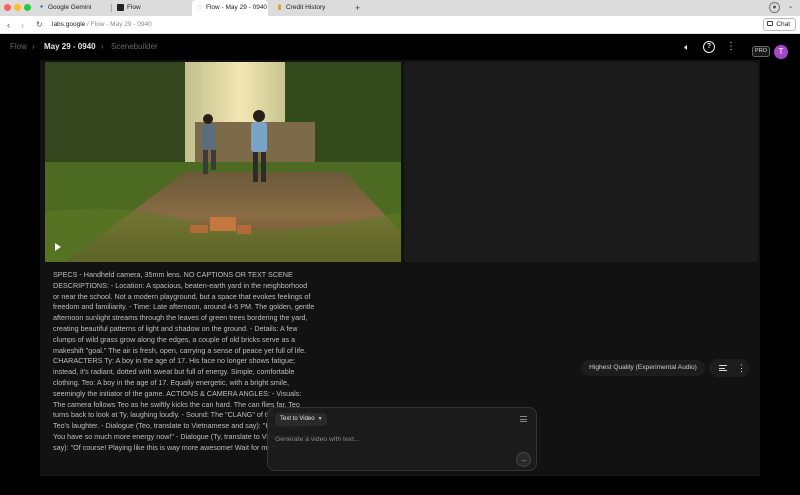 Image resolution: width=800 pixels, height=495 pixels. What do you see at coordinates (111, 8) in the screenshot?
I see `tab-divider` at bounding box center [111, 8].